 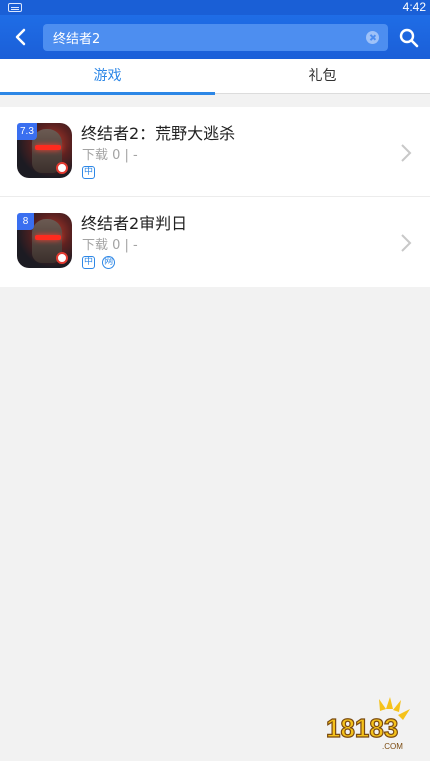 I want to click on search-icon, so click(x=409, y=38).